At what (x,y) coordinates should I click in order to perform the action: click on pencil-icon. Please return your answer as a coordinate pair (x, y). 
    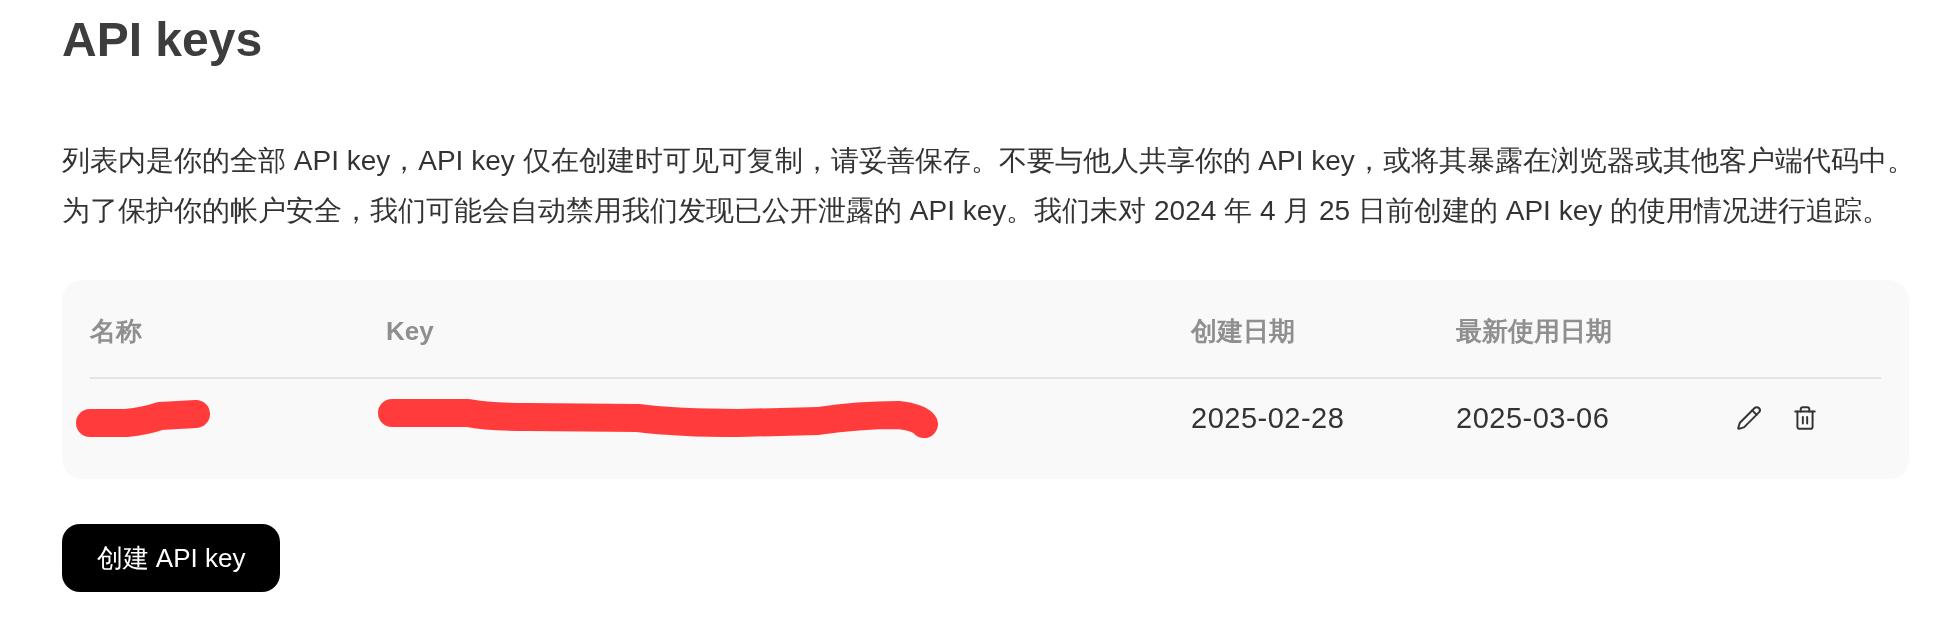
    Looking at the image, I should click on (1749, 418).